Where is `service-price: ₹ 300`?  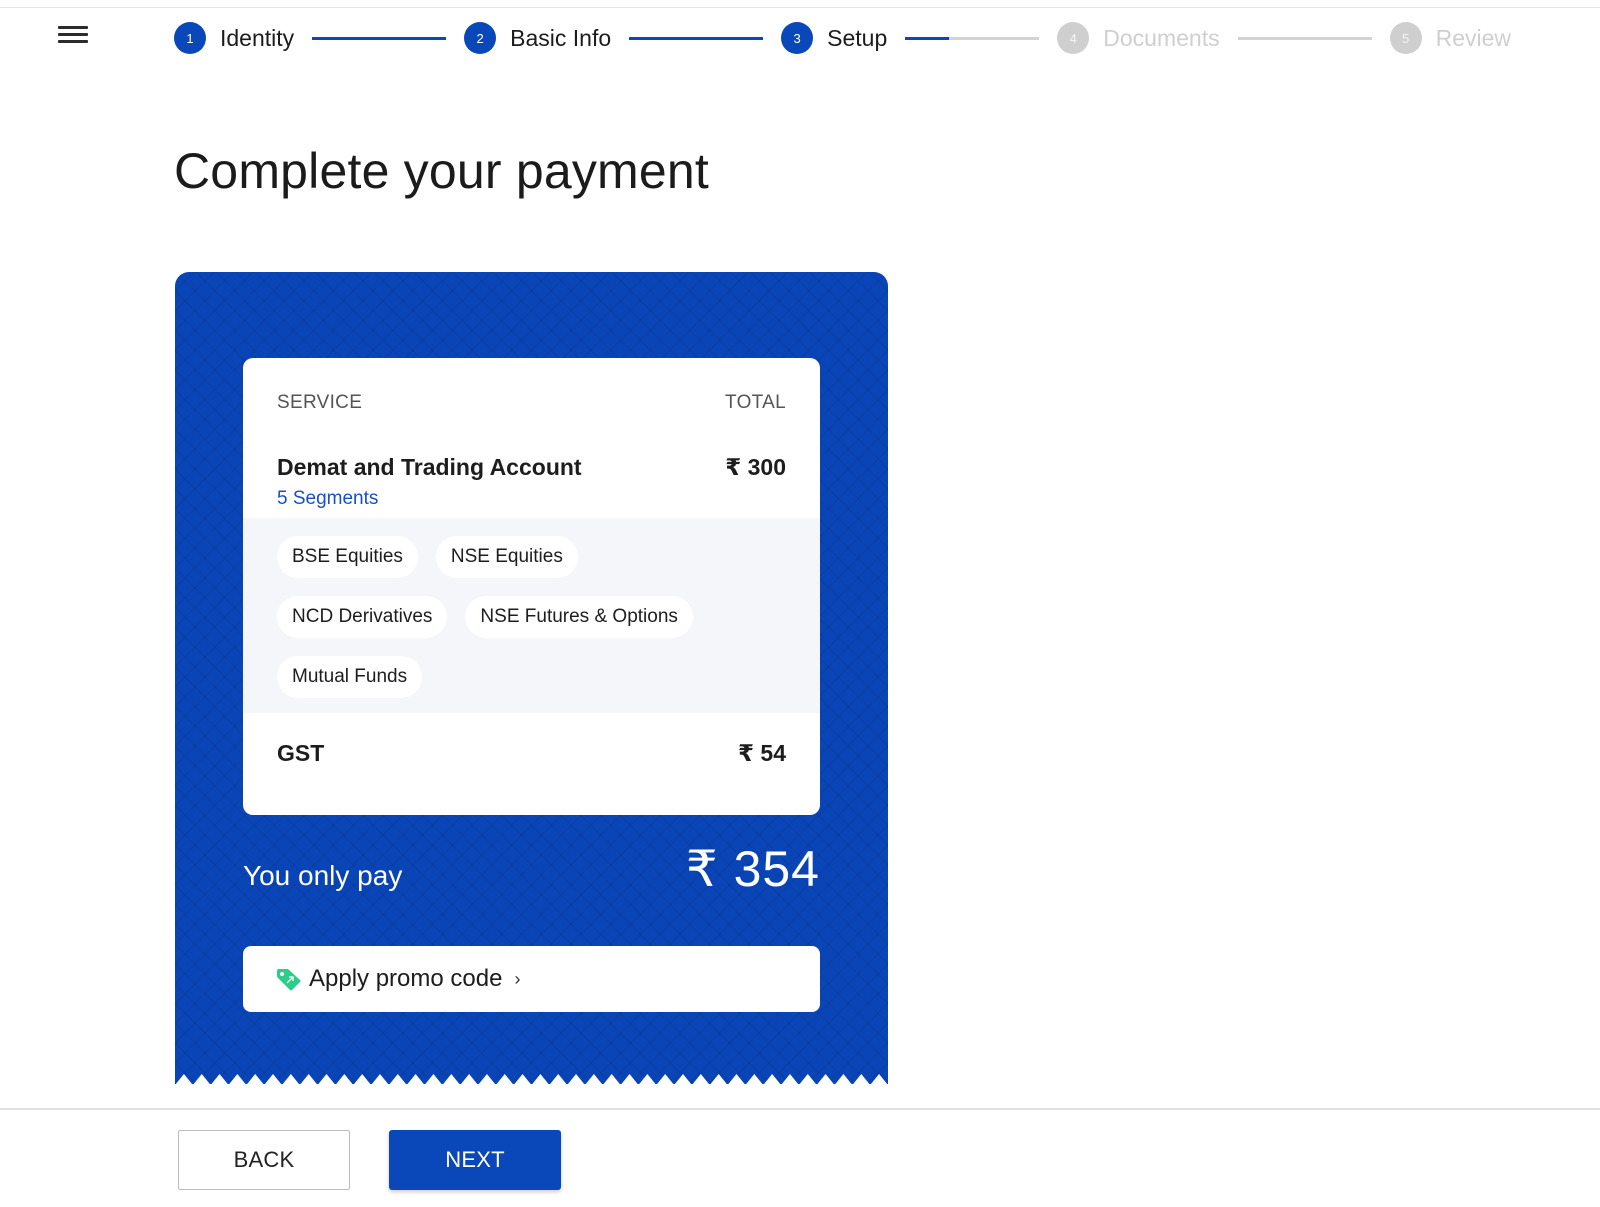
service-price: ₹ 300 is located at coordinates (755, 467).